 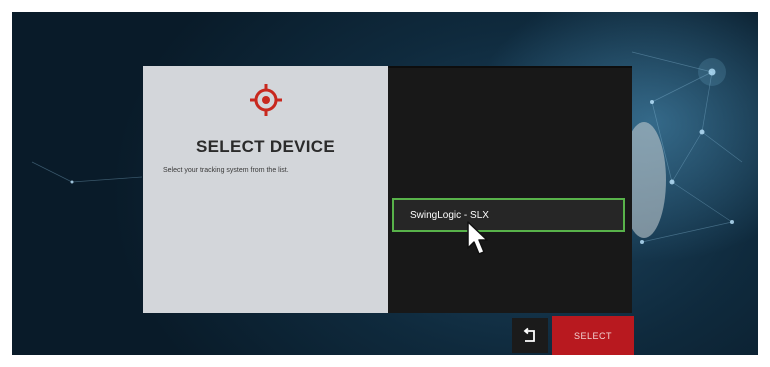 I want to click on mouse-pointer-icon, so click(x=477, y=238).